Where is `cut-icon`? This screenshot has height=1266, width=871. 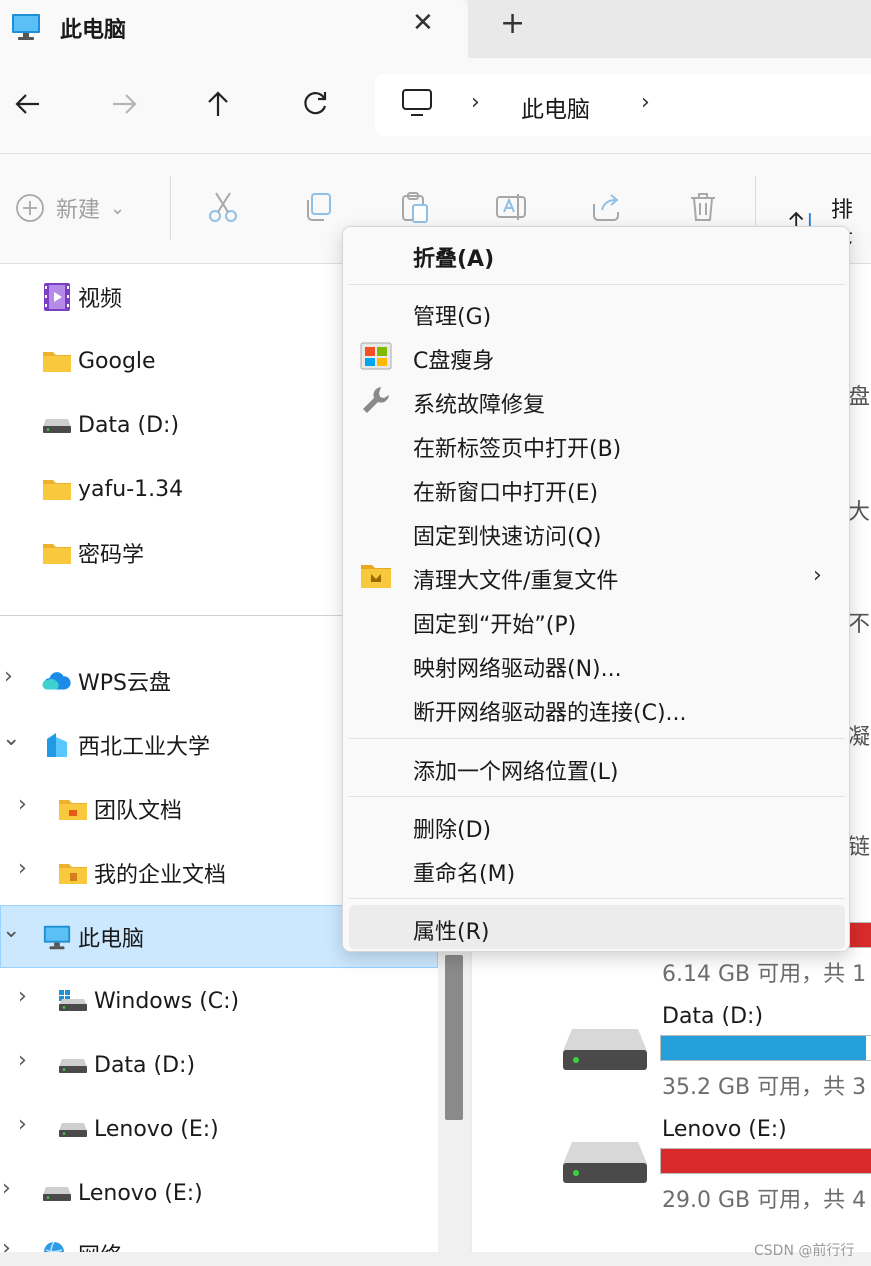 cut-icon is located at coordinates (223, 207).